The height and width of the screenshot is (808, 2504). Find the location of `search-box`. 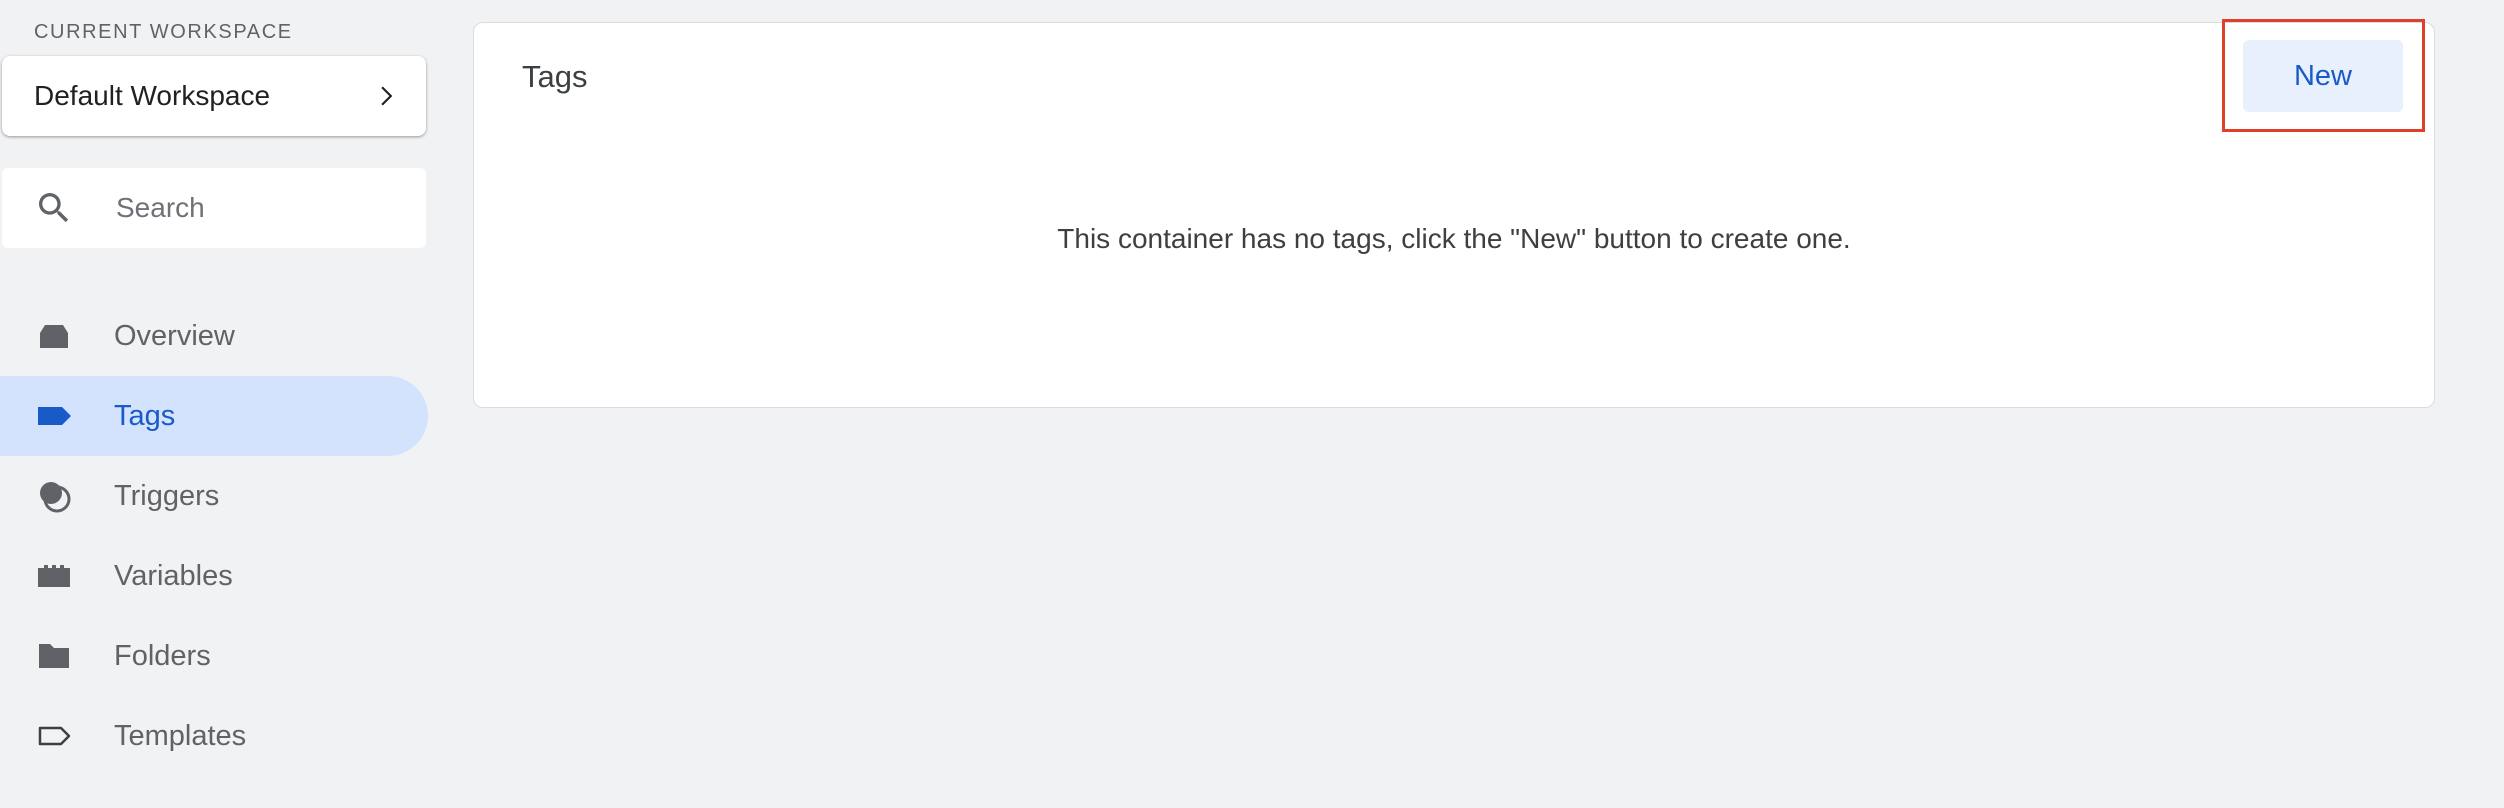

search-box is located at coordinates (214, 208).